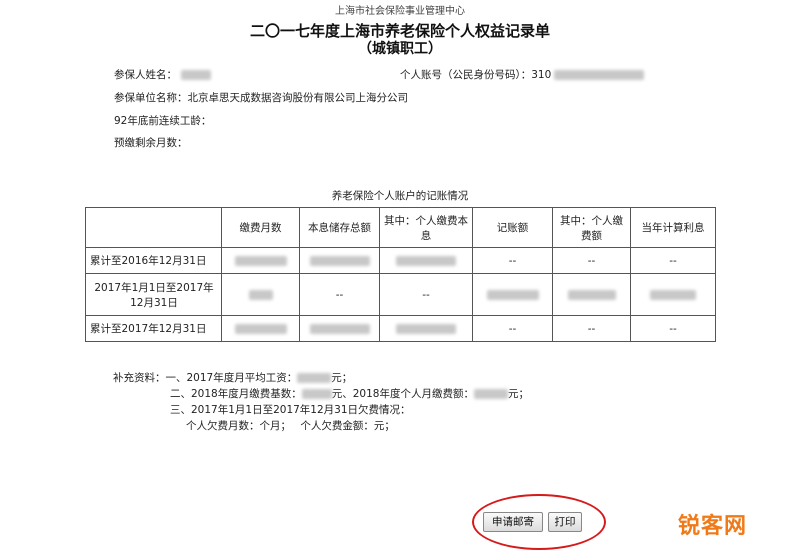 Image resolution: width=800 pixels, height=550 pixels. Describe the element at coordinates (342, 378) in the screenshot. I see `avg-wage-unit: 元；` at that location.